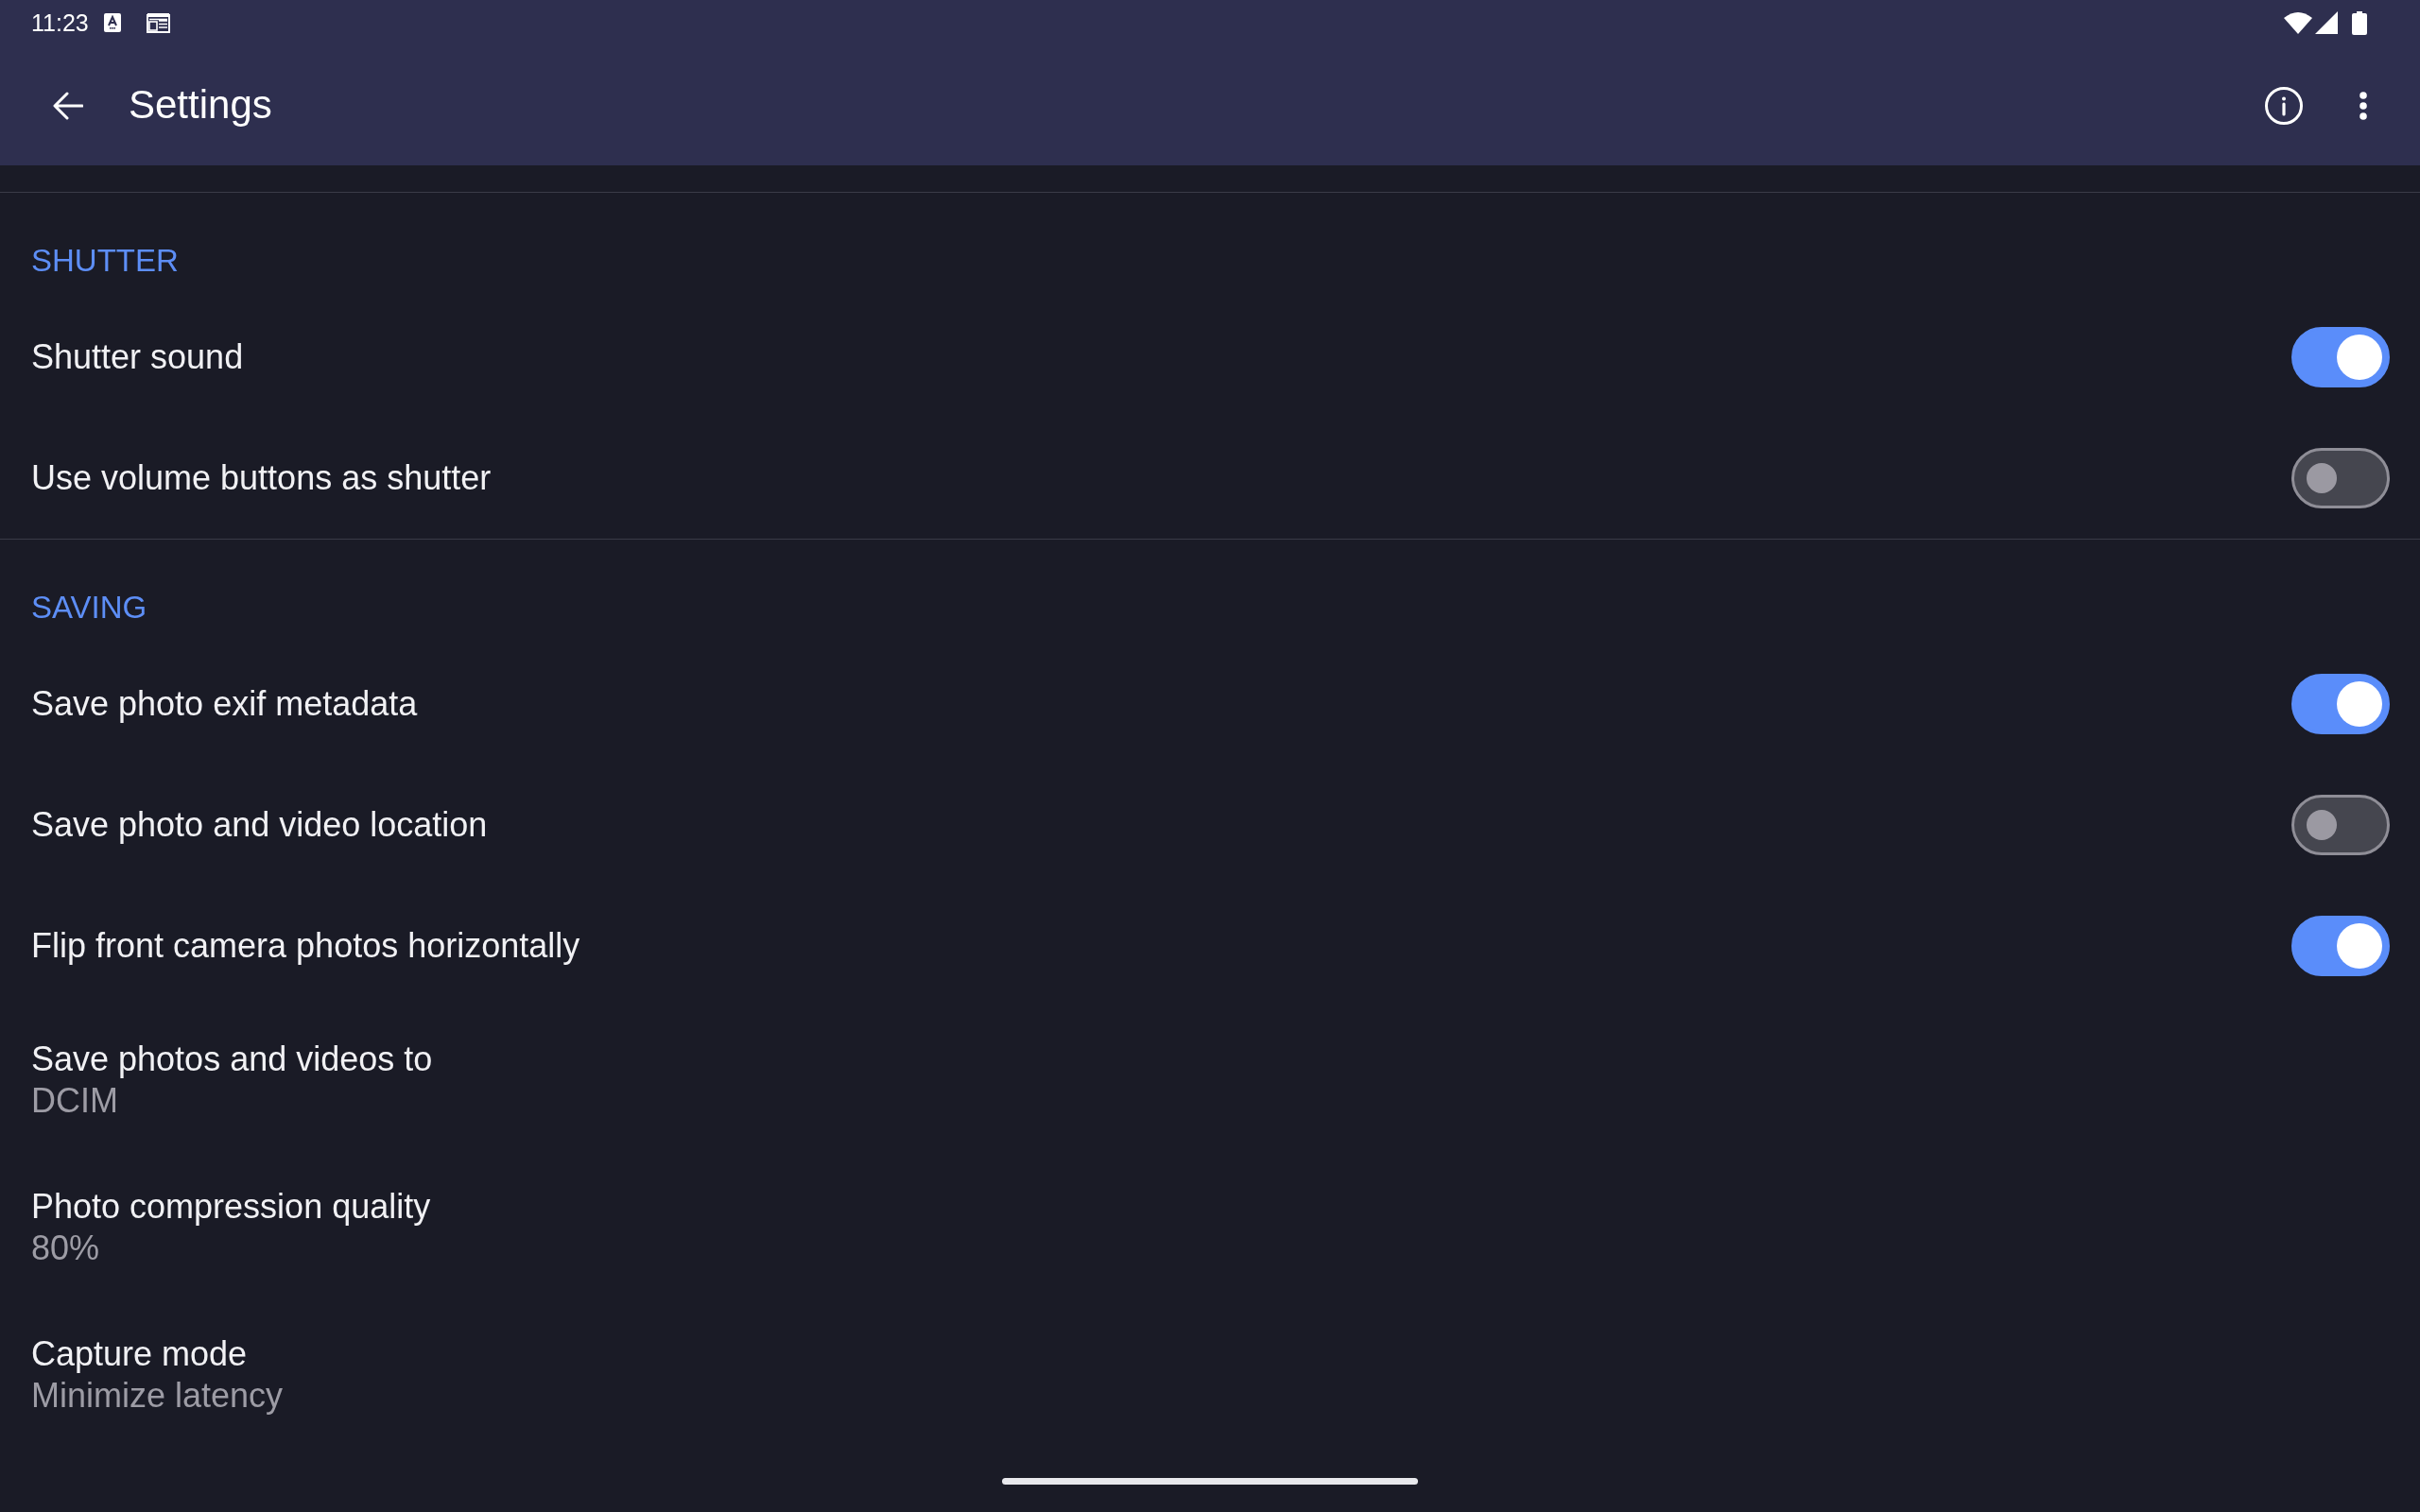 This screenshot has width=2420, height=1512. I want to click on setting-value: DCIM, so click(74, 1101).